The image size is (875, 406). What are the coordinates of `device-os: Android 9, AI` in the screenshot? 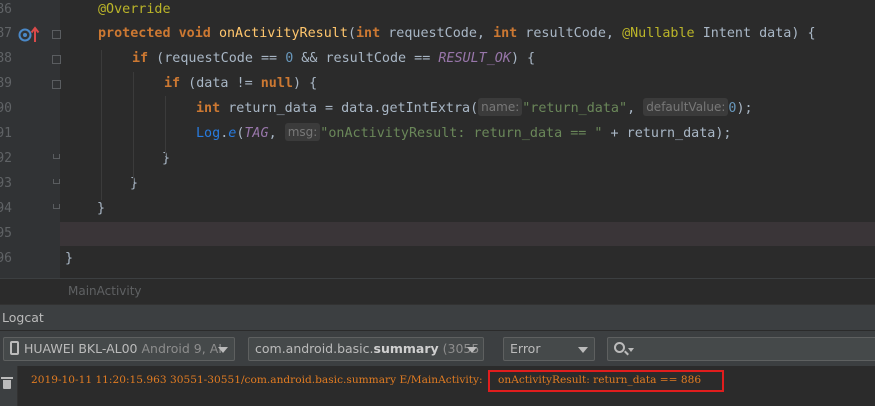 It's located at (181, 348).